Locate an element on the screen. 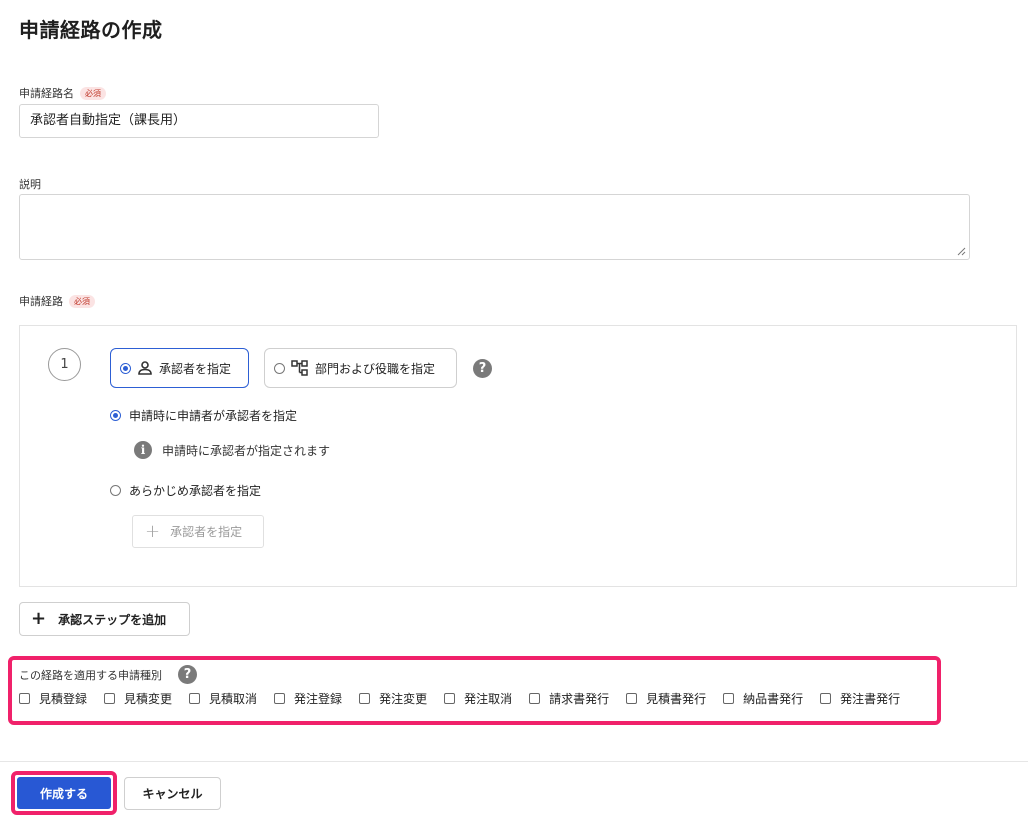 The image size is (1028, 820). apply-type-item: 請求書発行 is located at coordinates (569, 698).